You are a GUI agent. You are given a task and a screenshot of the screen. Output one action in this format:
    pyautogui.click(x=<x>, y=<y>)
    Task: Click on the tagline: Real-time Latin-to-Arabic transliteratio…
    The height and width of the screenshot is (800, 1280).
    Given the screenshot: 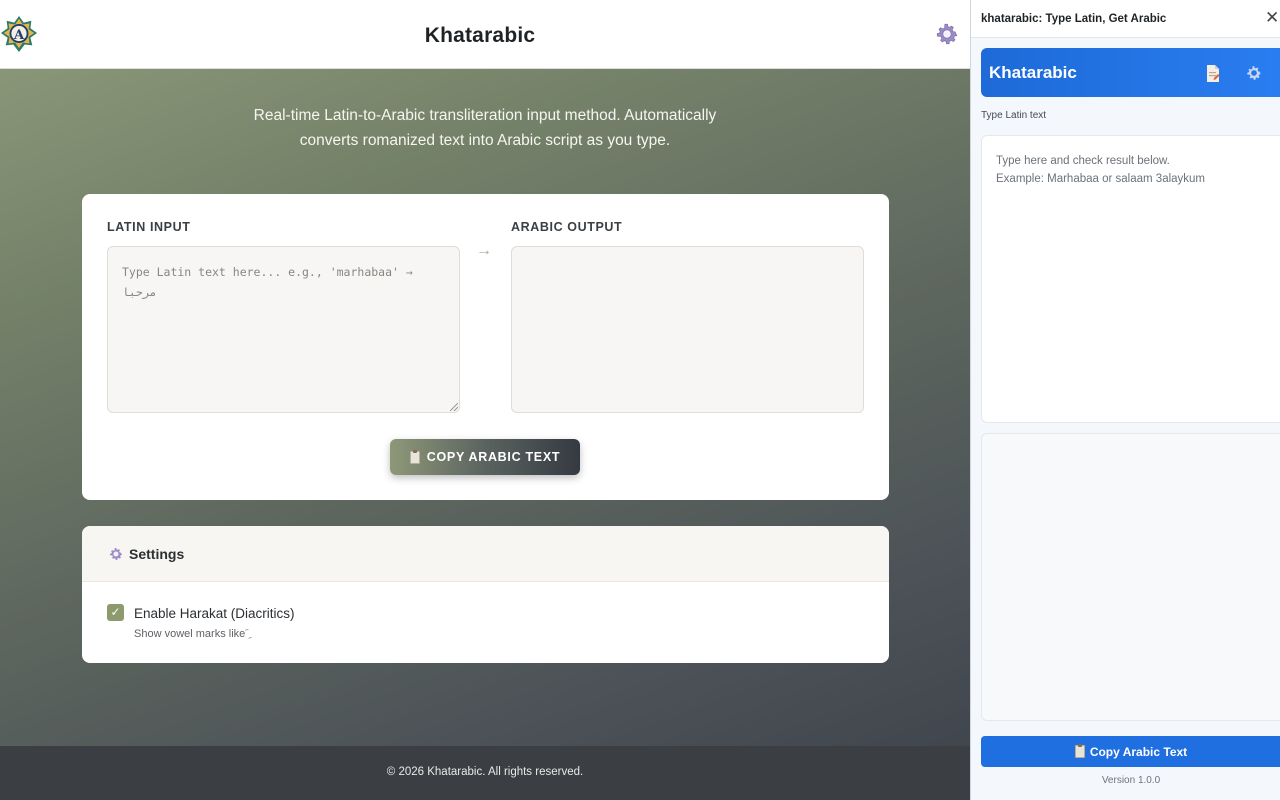 What is the action you would take?
    pyautogui.click(x=485, y=128)
    